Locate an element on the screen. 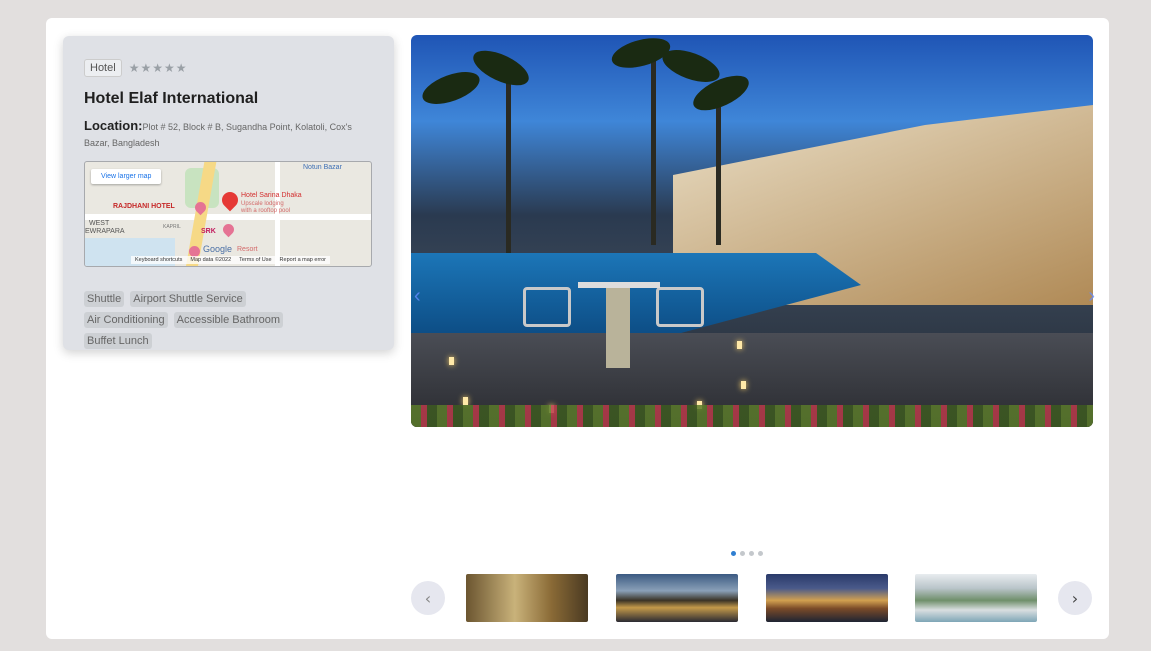 The height and width of the screenshot is (651, 1151). amenity-chip: Shuttle is located at coordinates (104, 299).